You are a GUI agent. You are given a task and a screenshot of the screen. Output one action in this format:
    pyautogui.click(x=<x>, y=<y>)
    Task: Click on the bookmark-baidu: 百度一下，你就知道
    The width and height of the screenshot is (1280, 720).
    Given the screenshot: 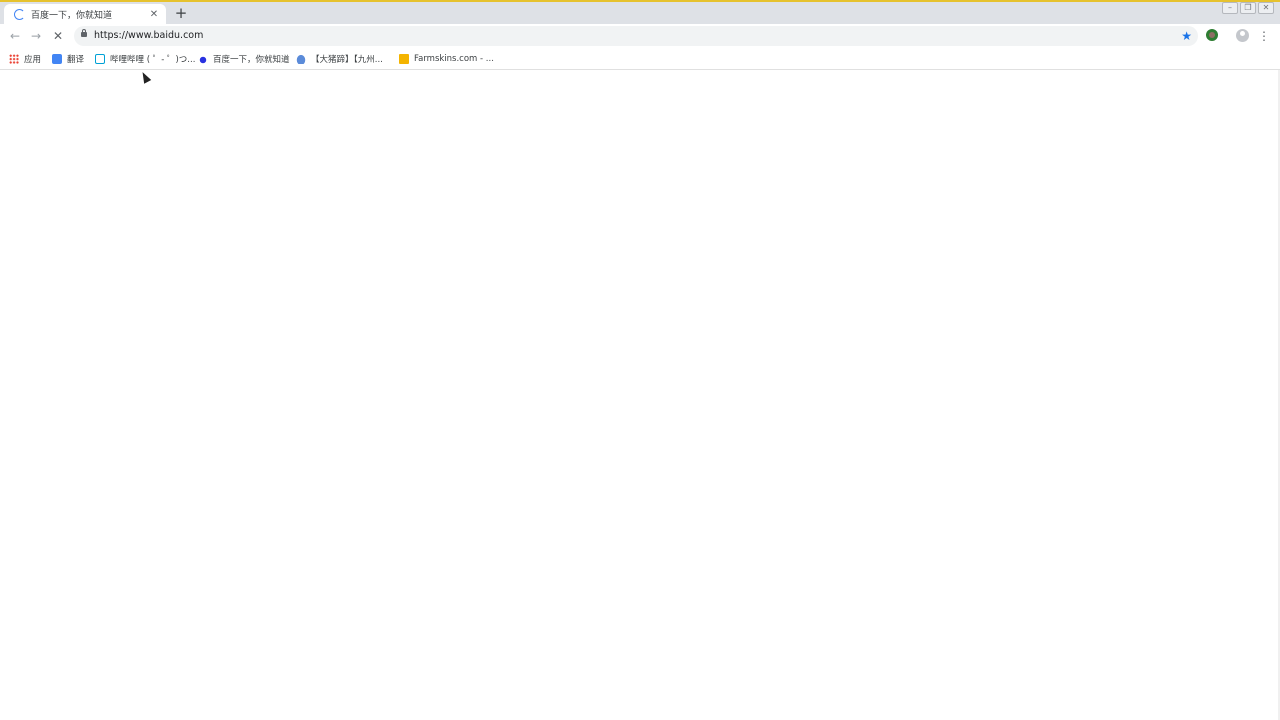 What is the action you would take?
    pyautogui.click(x=244, y=58)
    